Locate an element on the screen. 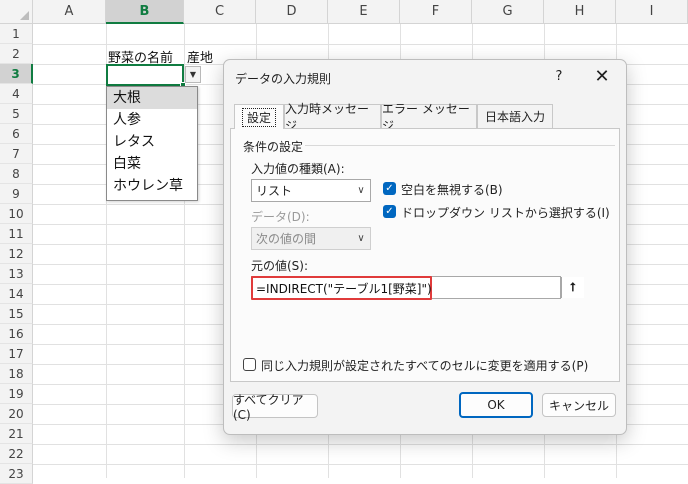  list-item: レタス is located at coordinates (152, 142).